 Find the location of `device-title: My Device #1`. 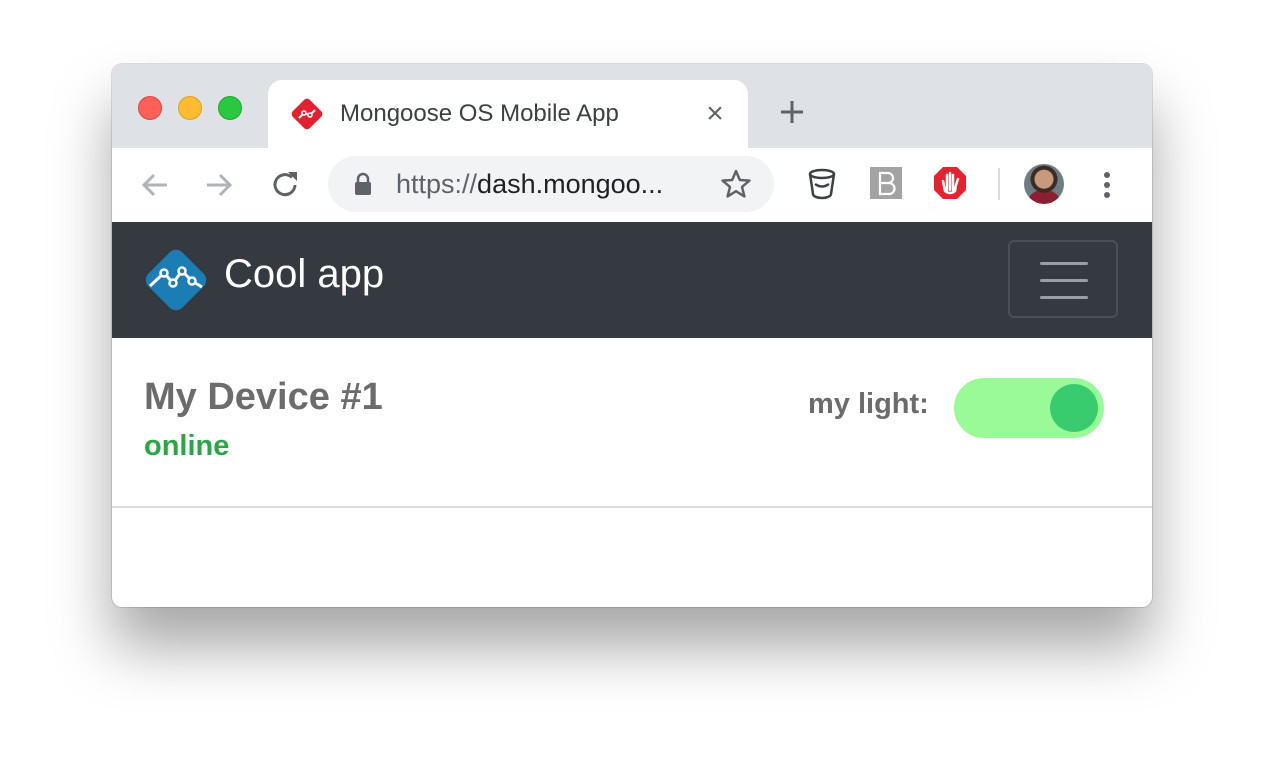

device-title: My Device #1 is located at coordinates (263, 397).